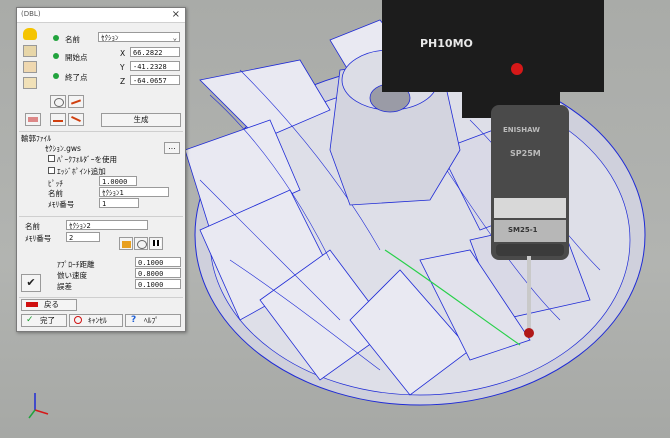 This screenshot has height=438, width=670. I want to click on done-button-label: 完了, so click(47, 320).